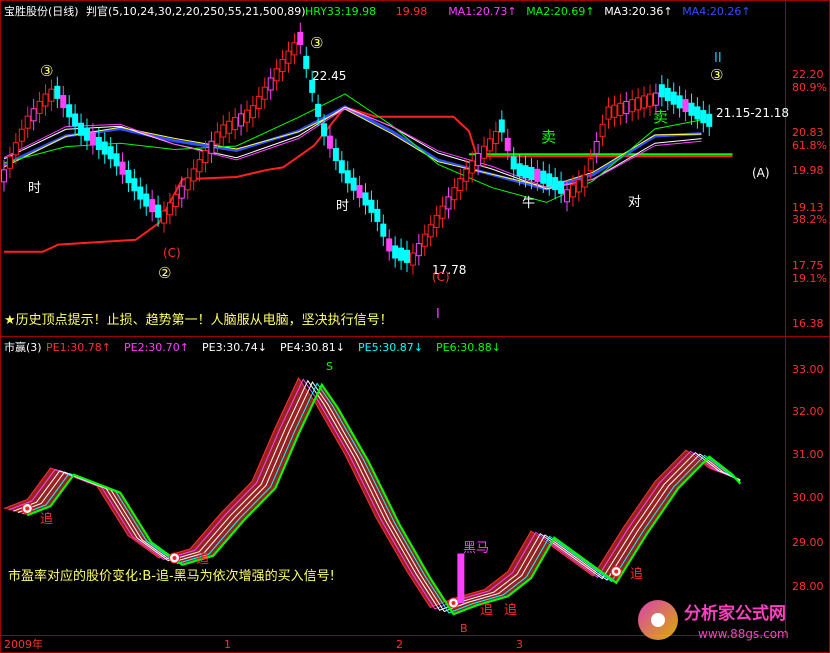 This screenshot has width=830, height=653. Describe the element at coordinates (78, 347) in the screenshot. I see `legend-item-0: PE1:30.78↑` at that location.